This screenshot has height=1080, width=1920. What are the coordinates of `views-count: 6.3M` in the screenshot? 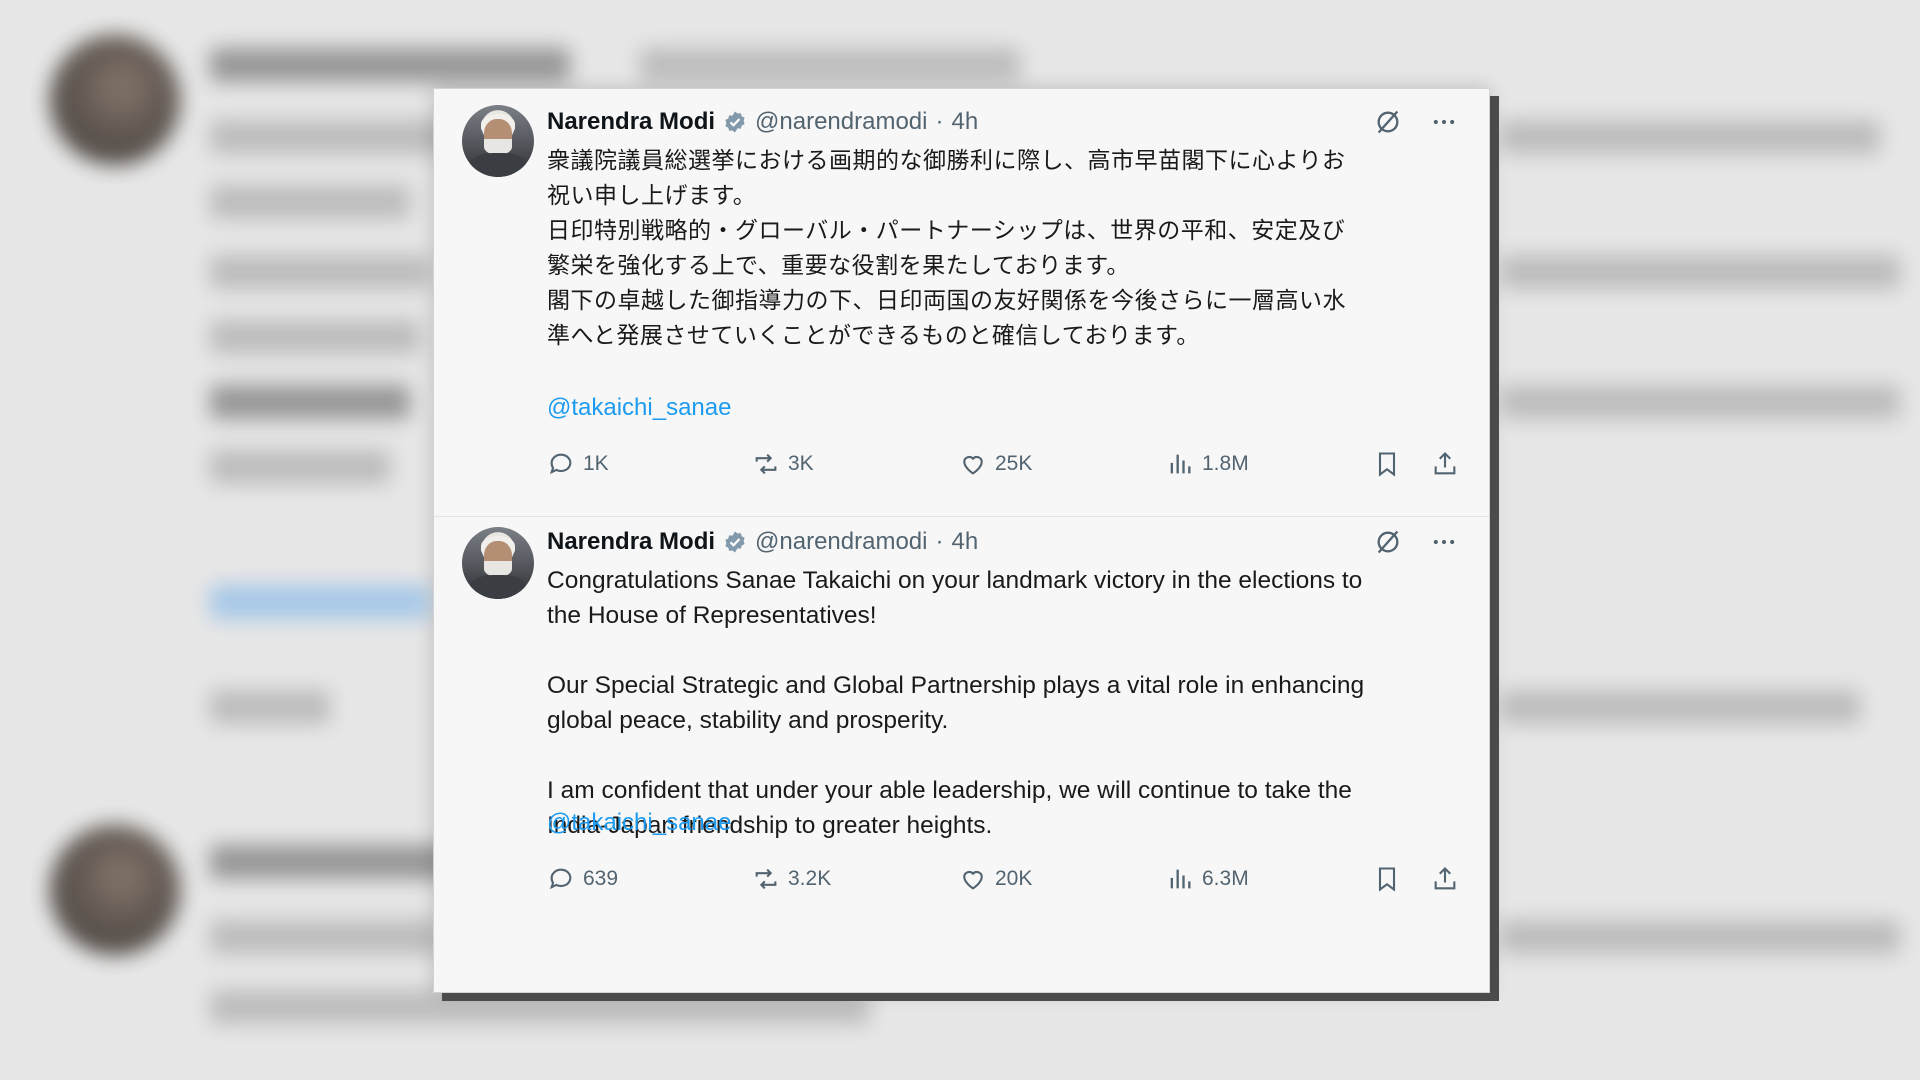 It's located at (1225, 878).